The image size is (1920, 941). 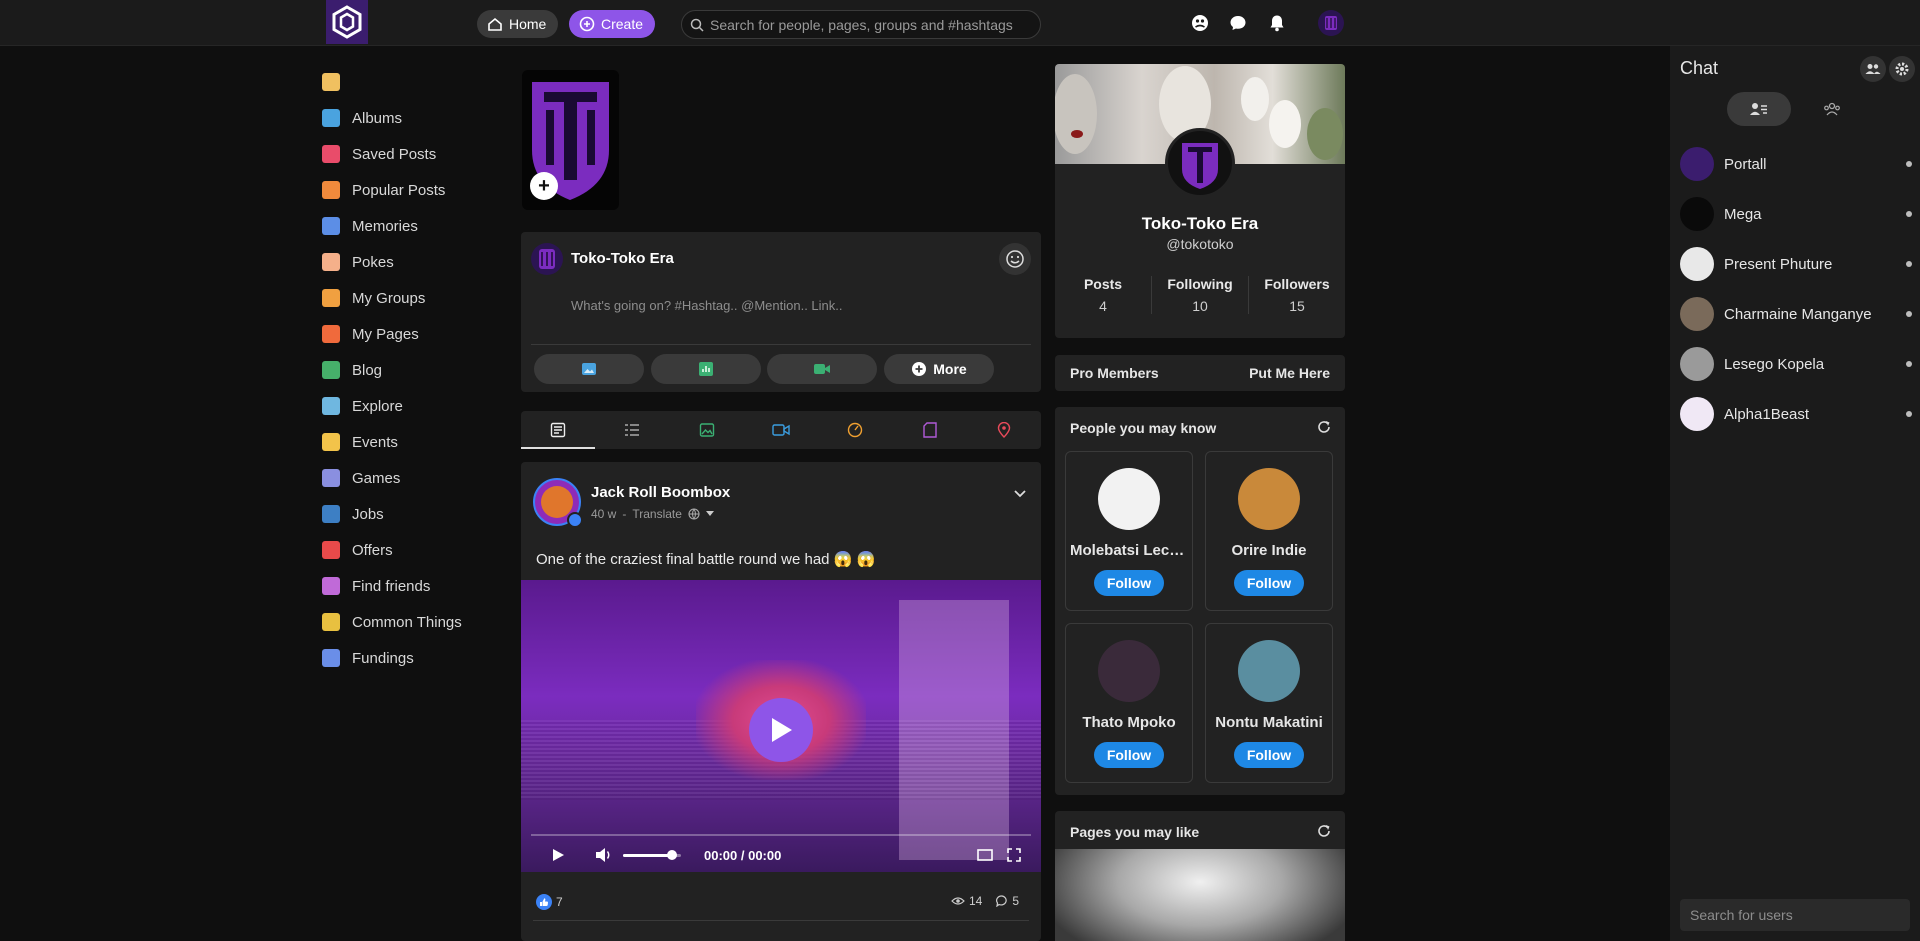 What do you see at coordinates (781, 730) in the screenshot?
I see `video-play-button` at bounding box center [781, 730].